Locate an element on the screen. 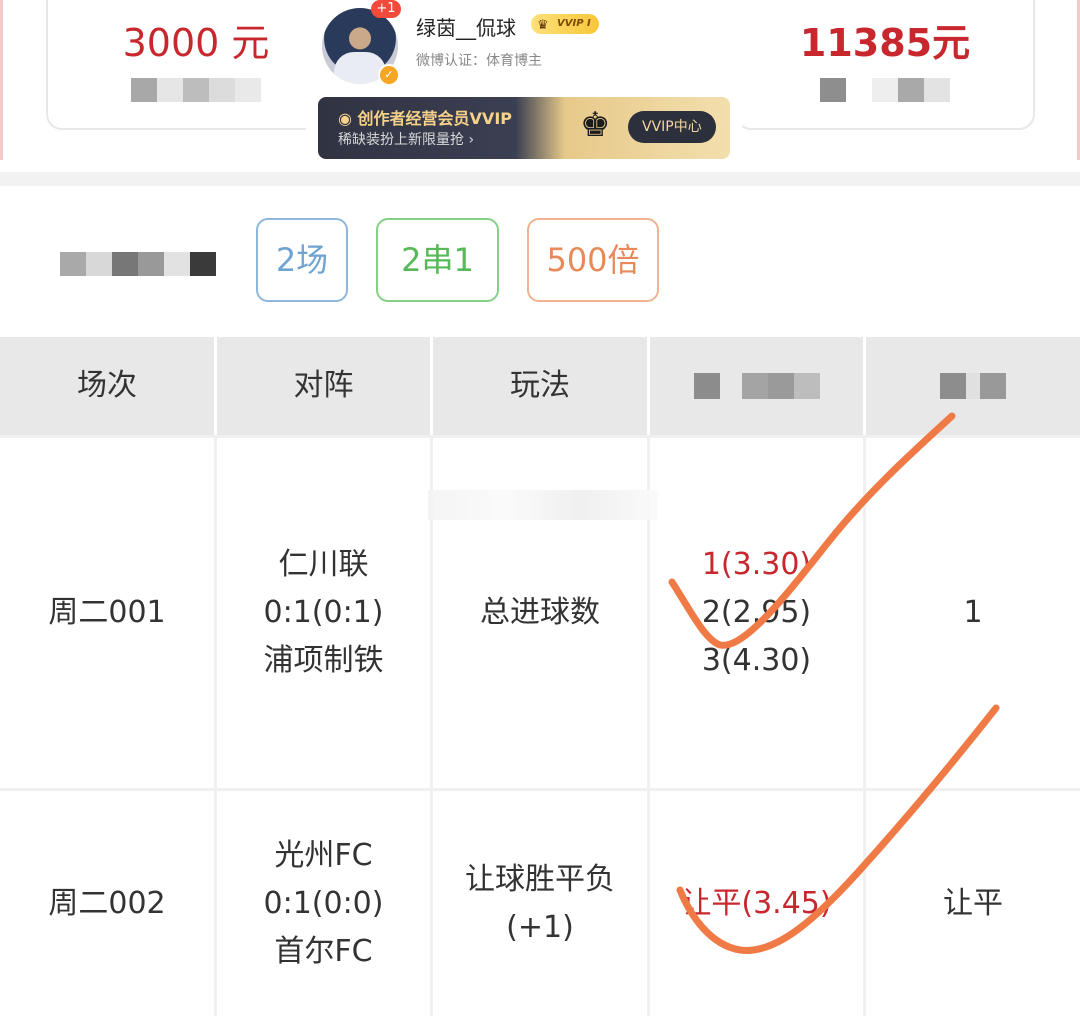  bet-amount-card: 3000 元 is located at coordinates (196, 65).